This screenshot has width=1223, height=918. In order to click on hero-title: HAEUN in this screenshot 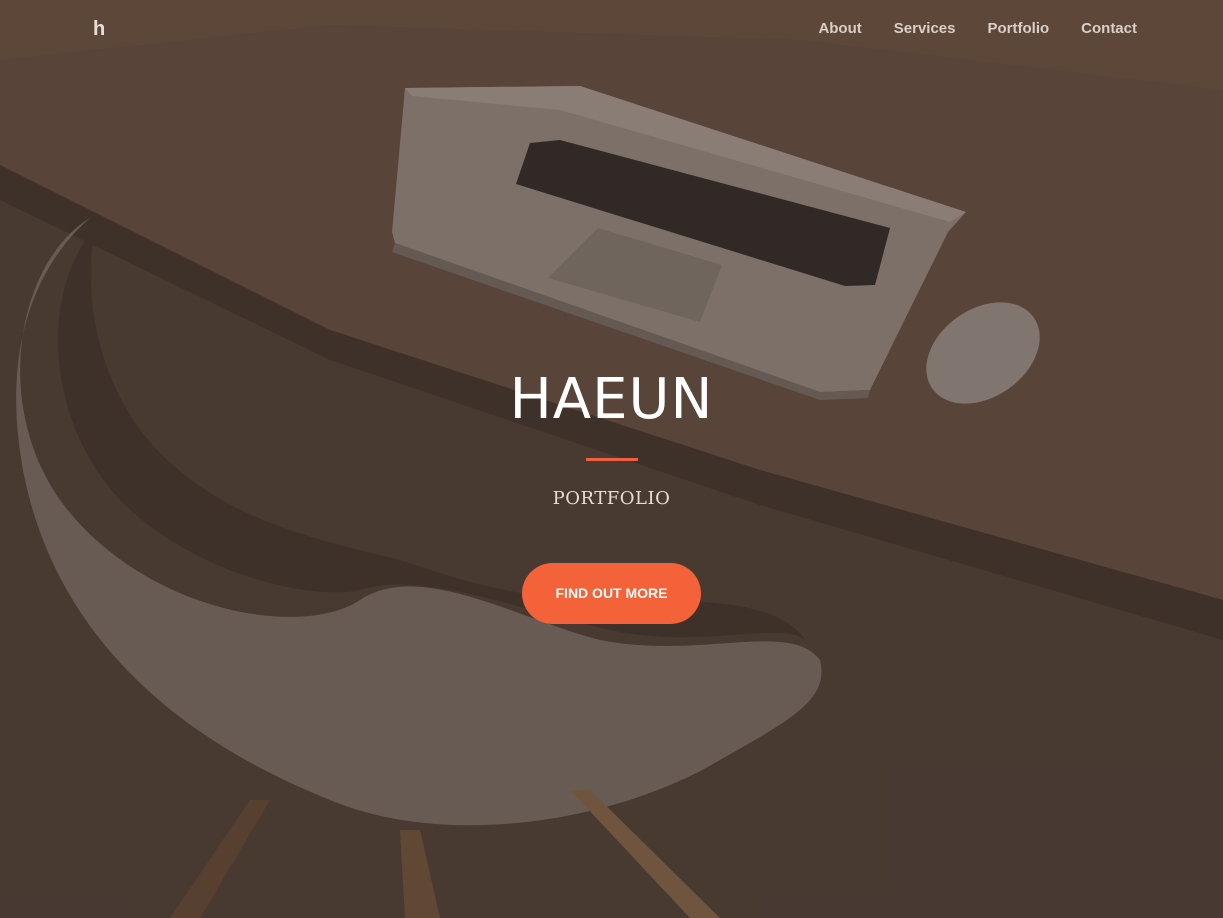, I will do `click(611, 399)`.